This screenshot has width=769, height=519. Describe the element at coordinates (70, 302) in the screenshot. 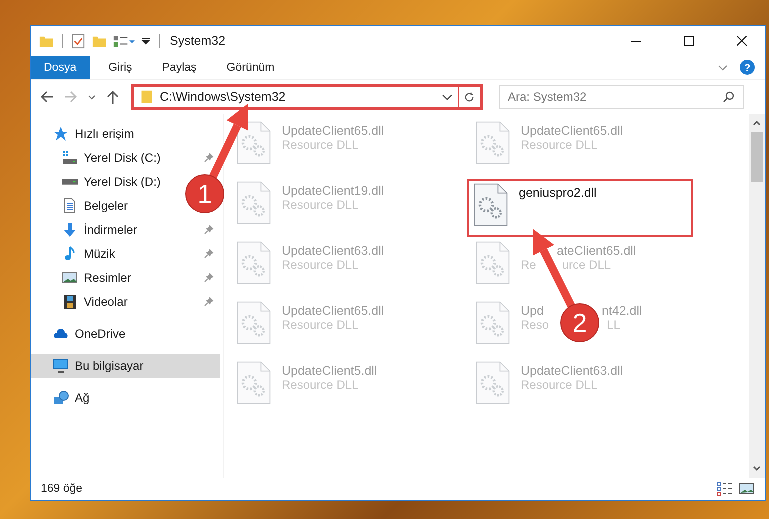

I see `film-icon` at that location.